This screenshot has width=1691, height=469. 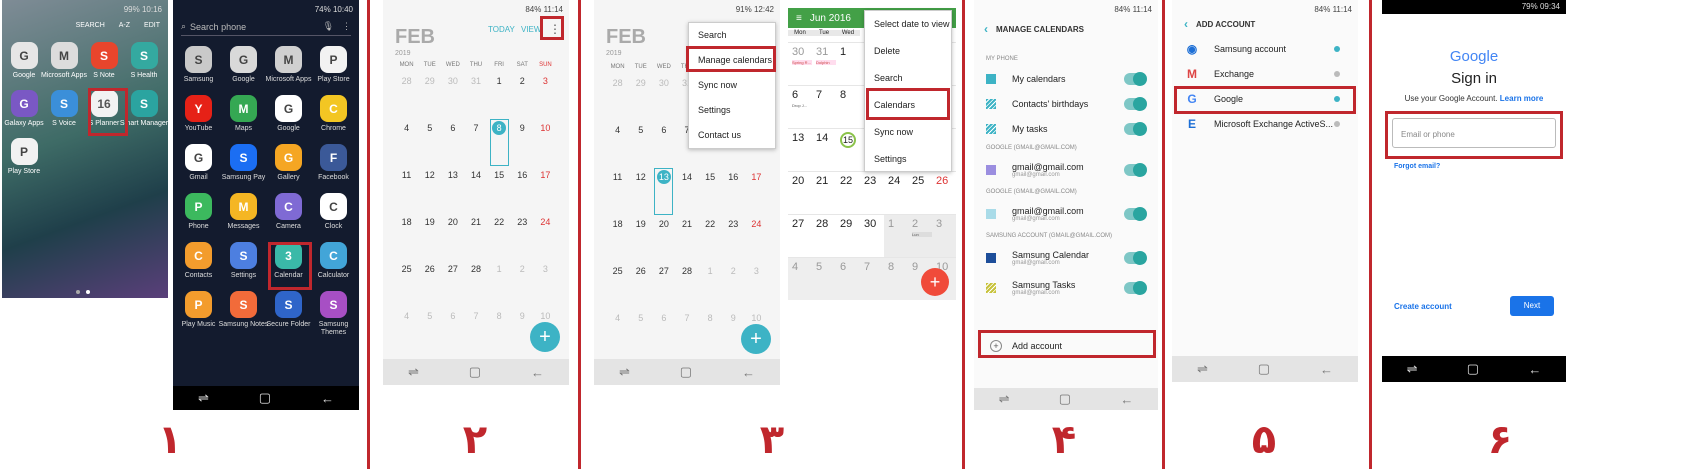 I want to click on account-row-samsung: ◉ Samsung account, so click(x=1265, y=48).